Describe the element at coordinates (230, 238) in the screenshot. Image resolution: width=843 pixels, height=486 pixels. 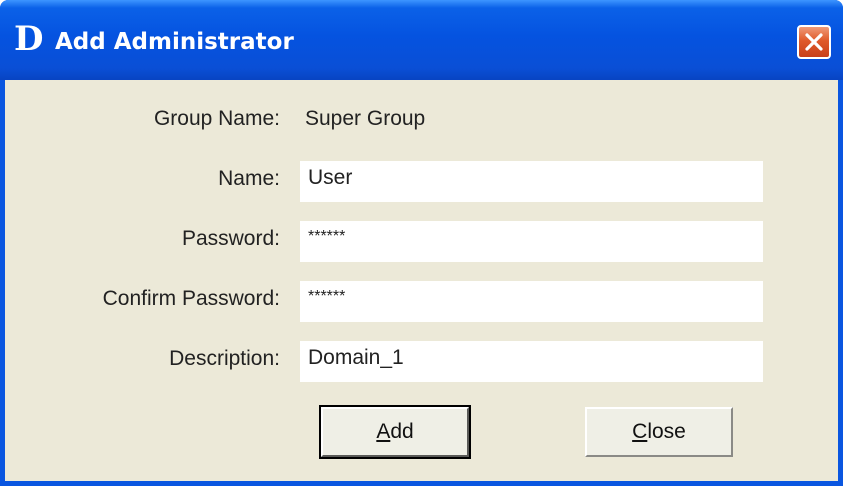
I see `password-label: Password:` at that location.